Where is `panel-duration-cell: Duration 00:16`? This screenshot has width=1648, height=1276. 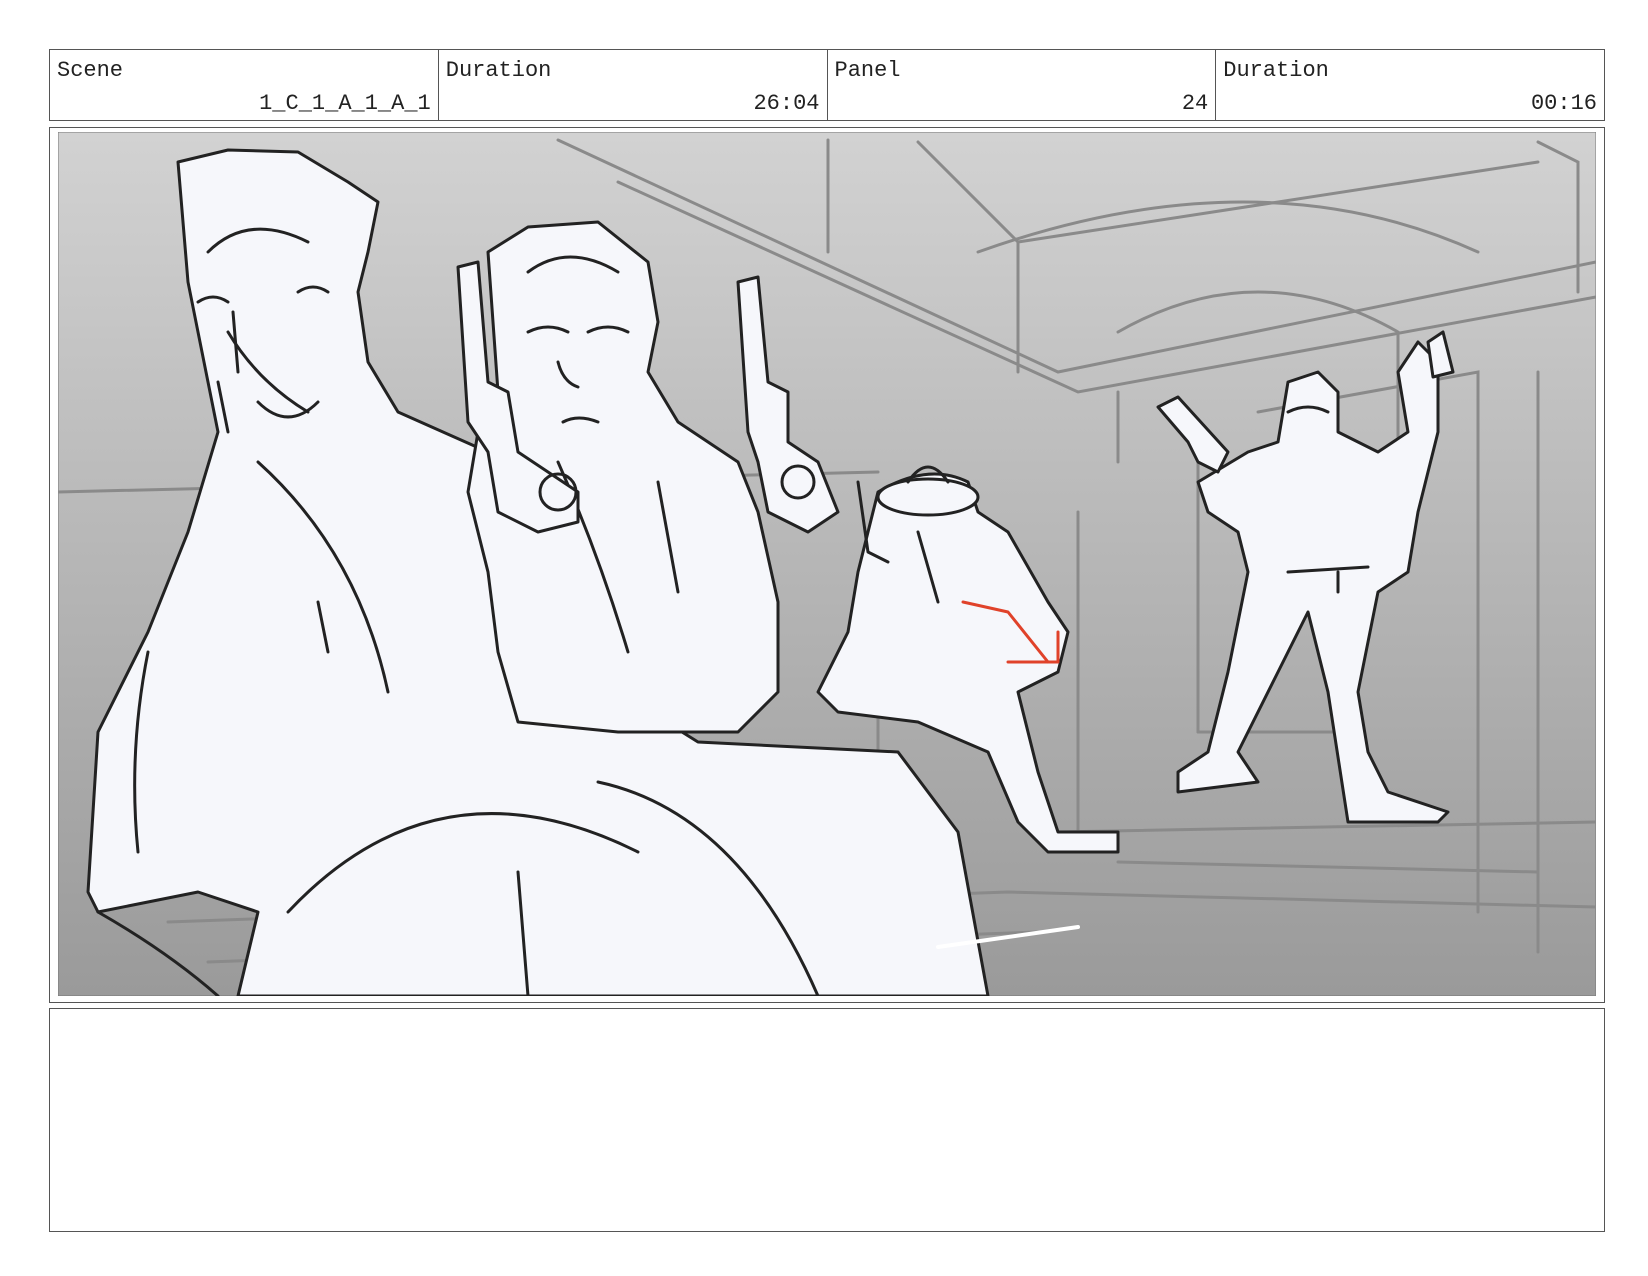
panel-duration-cell: Duration 00:16 is located at coordinates (1410, 85).